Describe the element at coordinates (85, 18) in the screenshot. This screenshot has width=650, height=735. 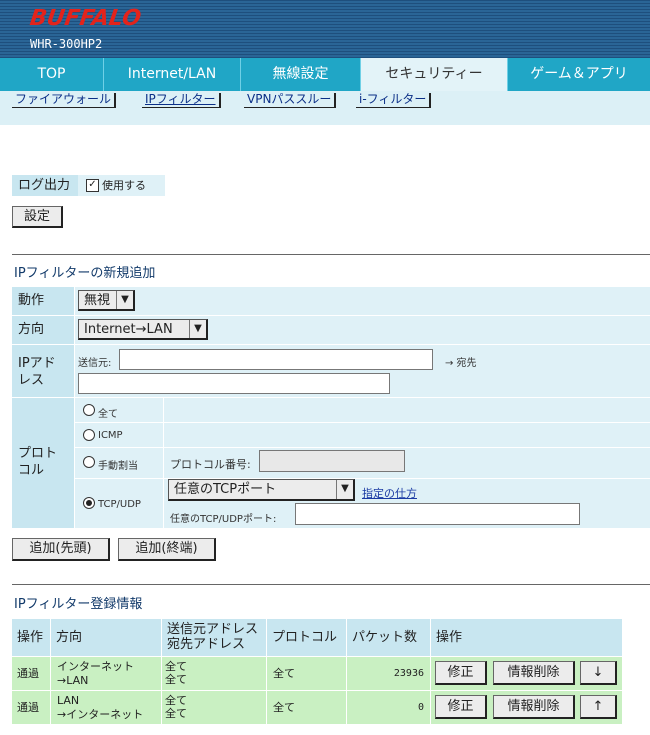
I see `brand-logo: BUFFALO` at that location.